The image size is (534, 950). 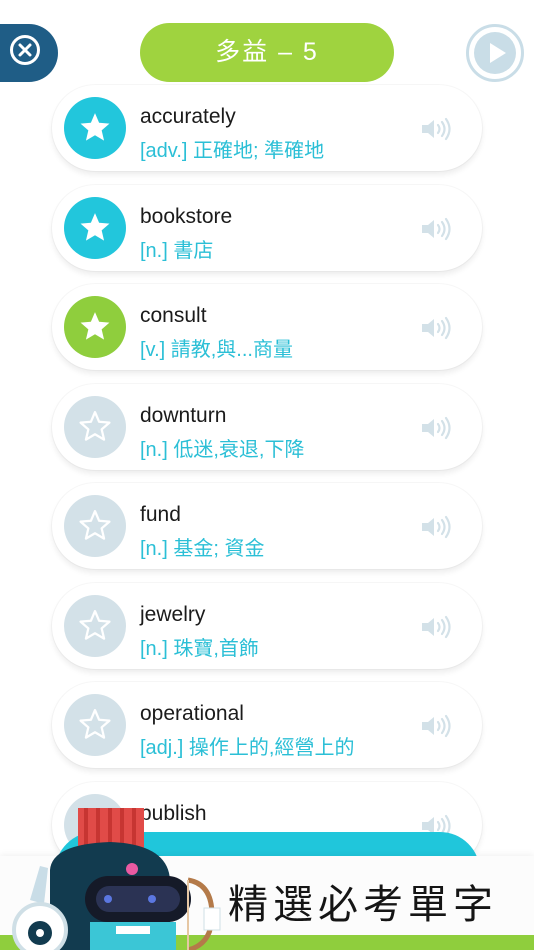 I want to click on play-all-button, so click(x=495, y=53).